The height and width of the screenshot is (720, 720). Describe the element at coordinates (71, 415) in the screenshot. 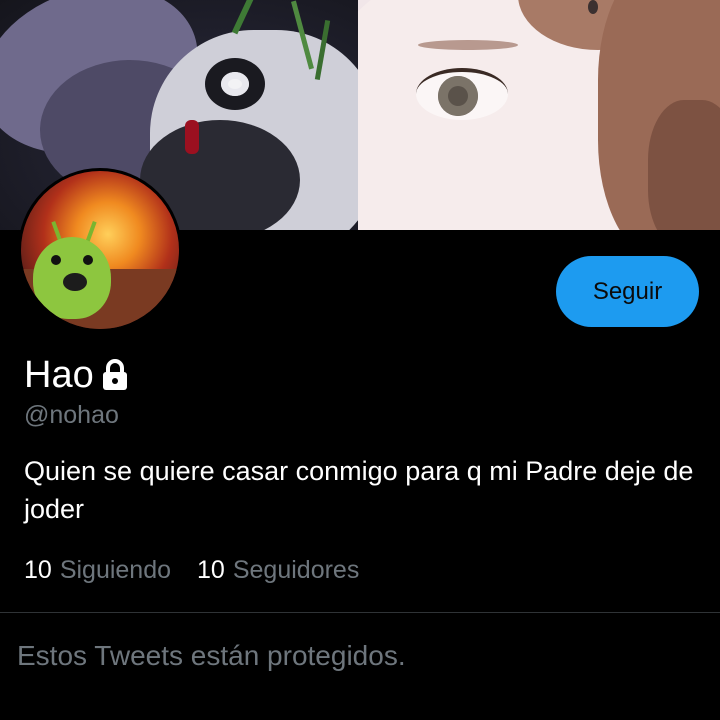

I see `profile-handle: @nohao` at that location.